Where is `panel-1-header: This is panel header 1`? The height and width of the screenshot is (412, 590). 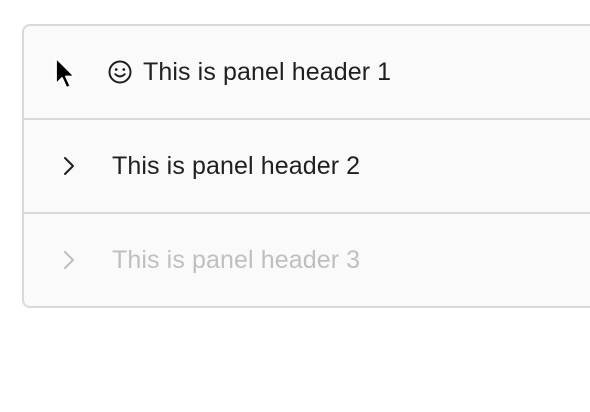
panel-1-header: This is panel header 1 is located at coordinates (250, 72).